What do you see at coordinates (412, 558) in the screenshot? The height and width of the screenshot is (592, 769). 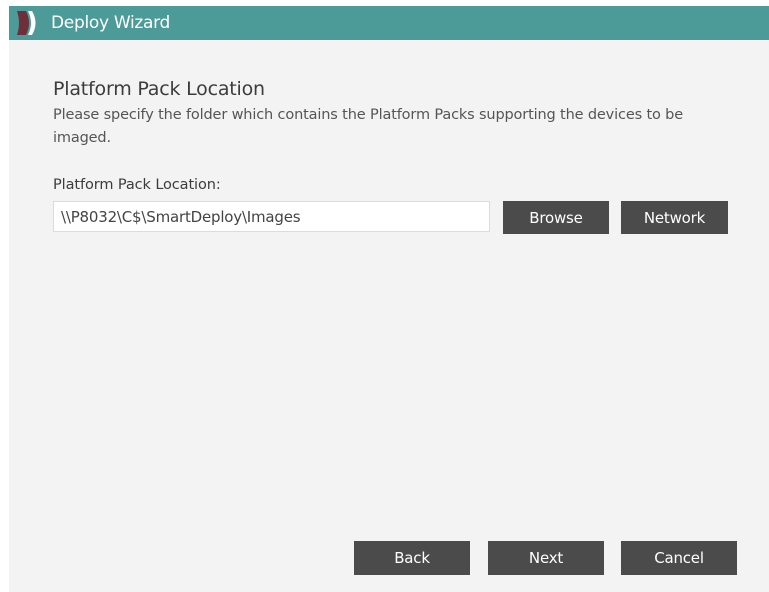 I see `back-button: Back` at bounding box center [412, 558].